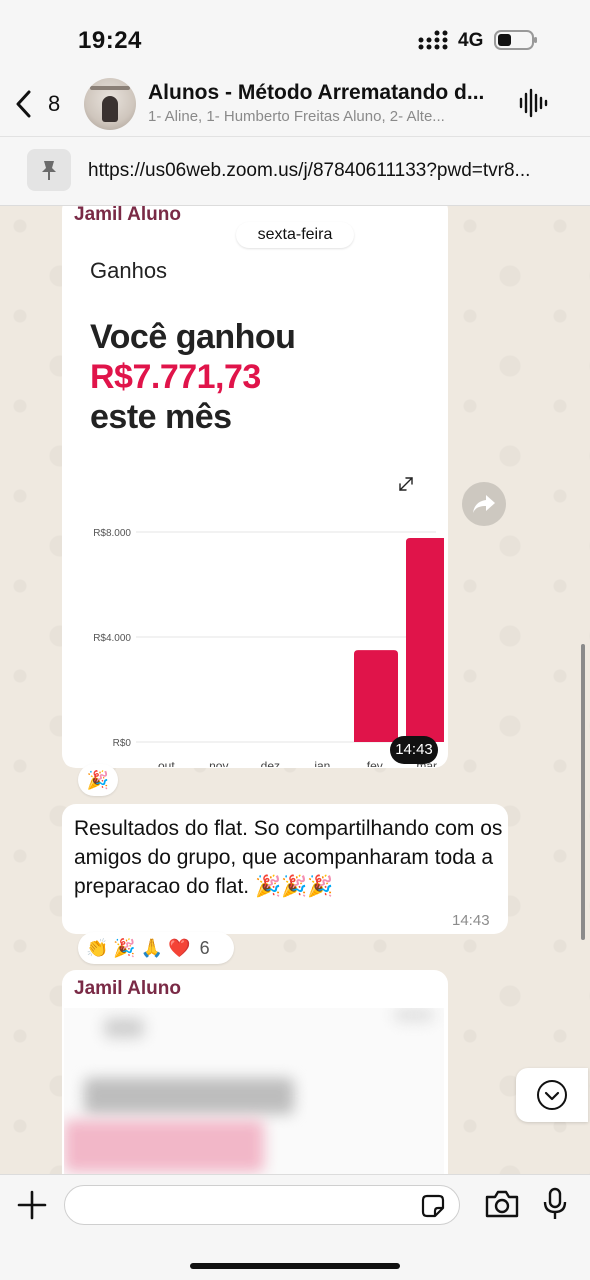 This screenshot has height=1280, width=590. Describe the element at coordinates (433, 1206) in the screenshot. I see `sticker-icon` at that location.